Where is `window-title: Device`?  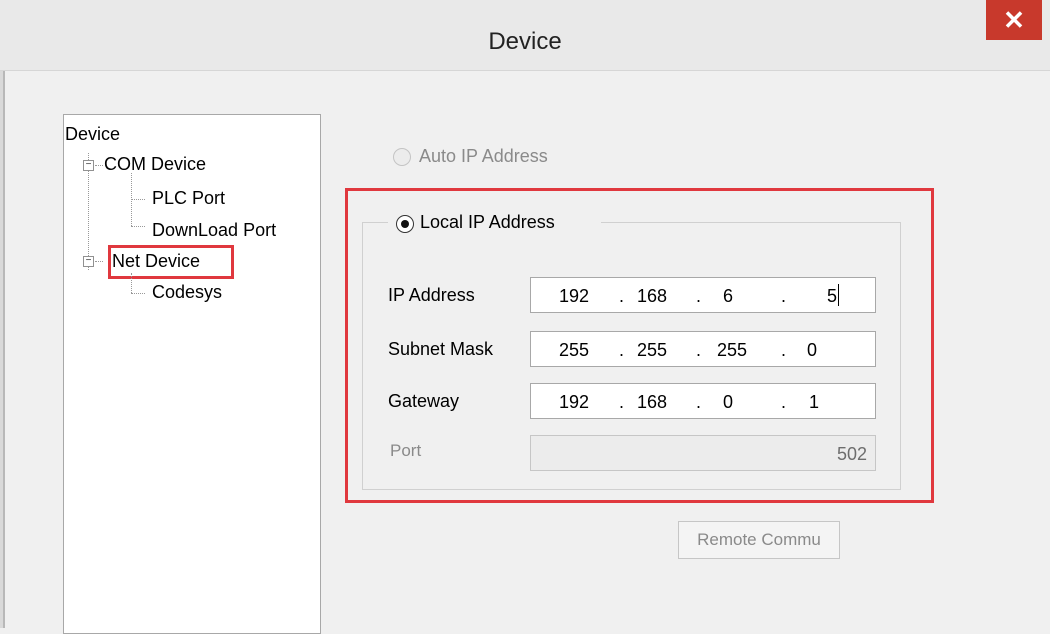 window-title: Device is located at coordinates (525, 41).